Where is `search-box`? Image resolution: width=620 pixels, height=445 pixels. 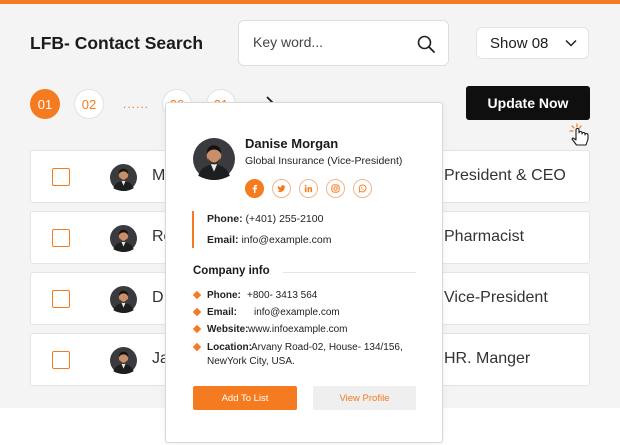
search-box is located at coordinates (343, 43).